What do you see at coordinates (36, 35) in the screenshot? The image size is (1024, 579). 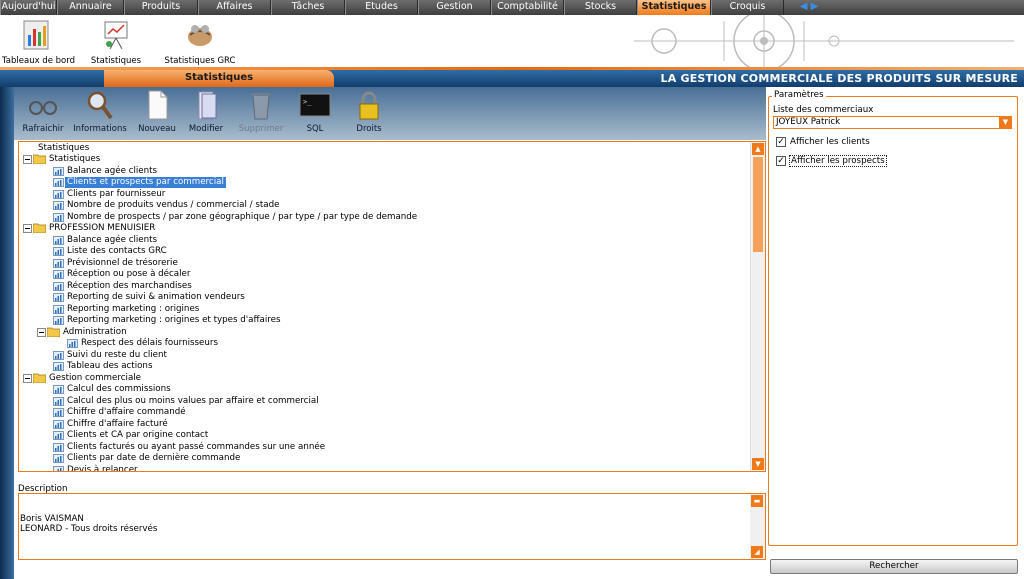 I see `dashboard-icon` at bounding box center [36, 35].